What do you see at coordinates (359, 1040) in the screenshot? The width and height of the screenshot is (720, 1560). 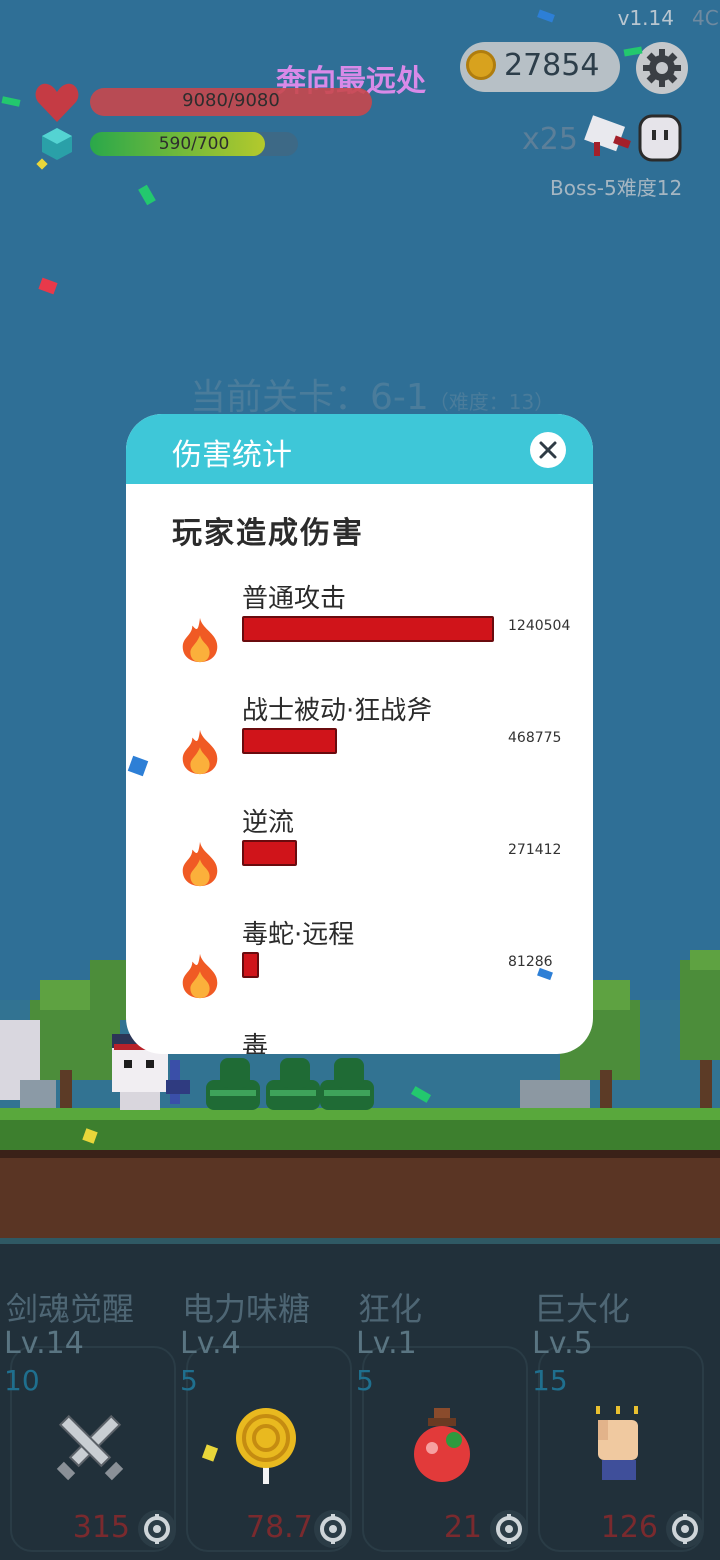 I see `damage-row: 毒` at bounding box center [359, 1040].